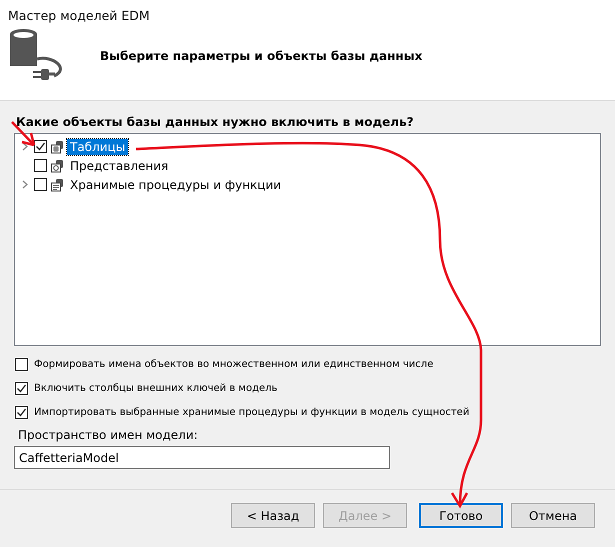  Describe the element at coordinates (175, 184) in the screenshot. I see `tree-item: Хранимые процедуры и функции` at that location.